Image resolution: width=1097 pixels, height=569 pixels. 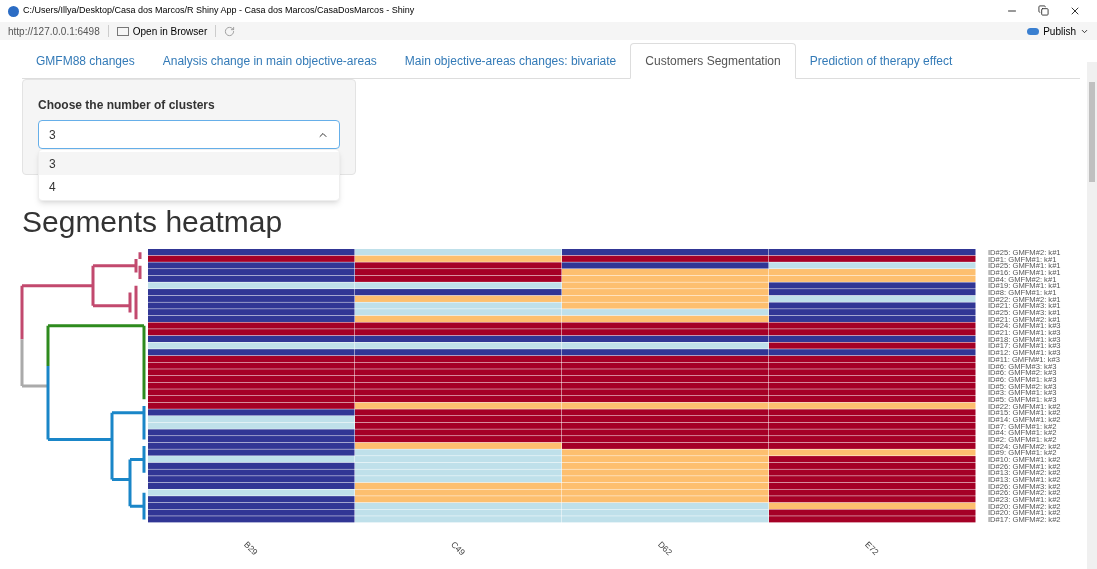 What do you see at coordinates (881, 60) in the screenshot?
I see `tab: Prediction of therapy effect` at bounding box center [881, 60].